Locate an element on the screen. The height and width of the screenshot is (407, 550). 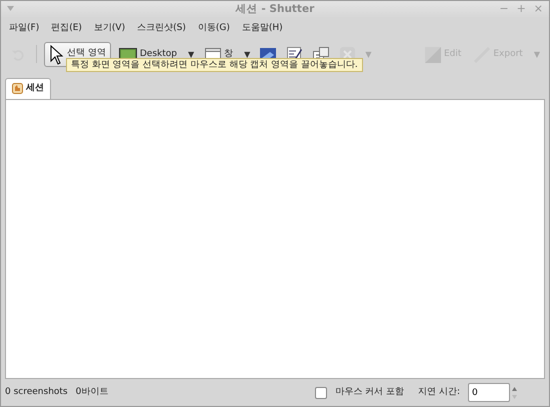
menu-item: 도움말(H) is located at coordinates (262, 29).